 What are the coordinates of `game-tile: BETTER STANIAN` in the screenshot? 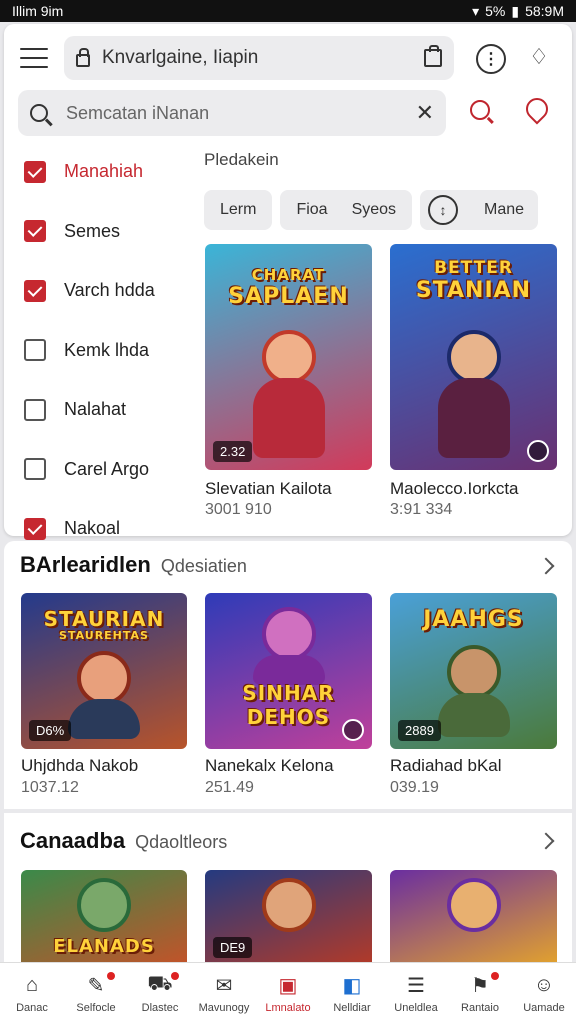 It's located at (473, 357).